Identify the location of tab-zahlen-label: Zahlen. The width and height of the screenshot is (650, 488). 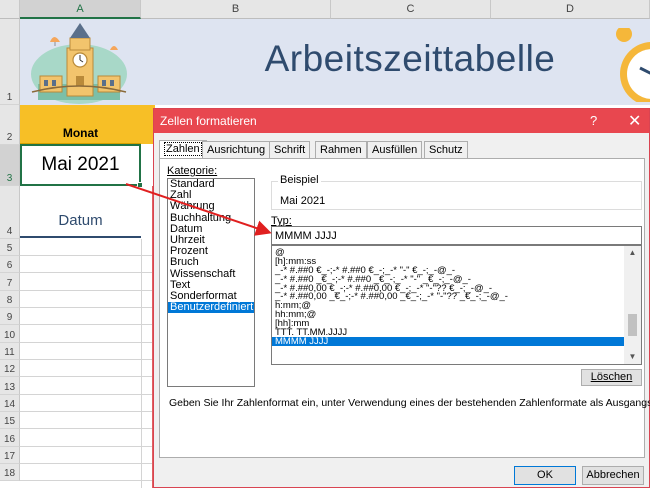
(183, 149).